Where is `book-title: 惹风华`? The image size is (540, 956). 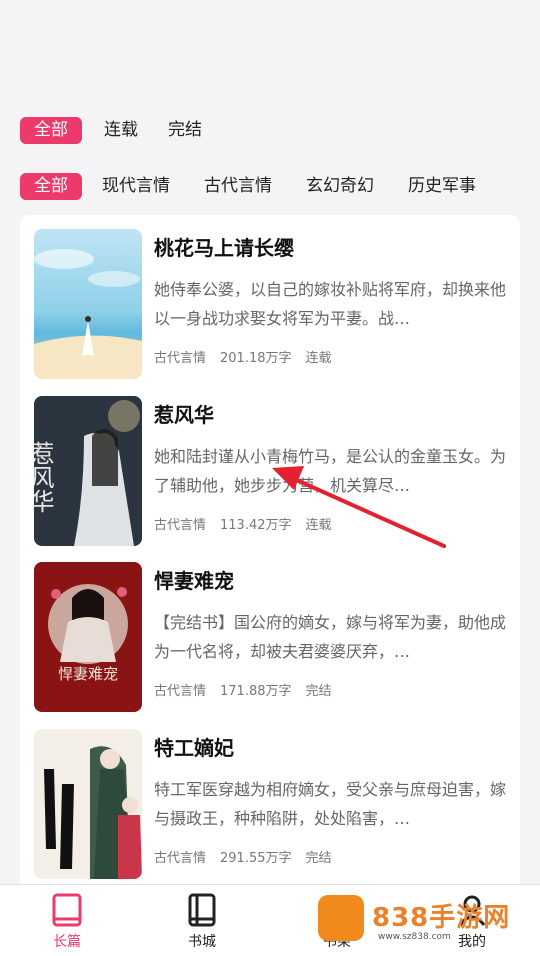 book-title: 惹风华 is located at coordinates (184, 415).